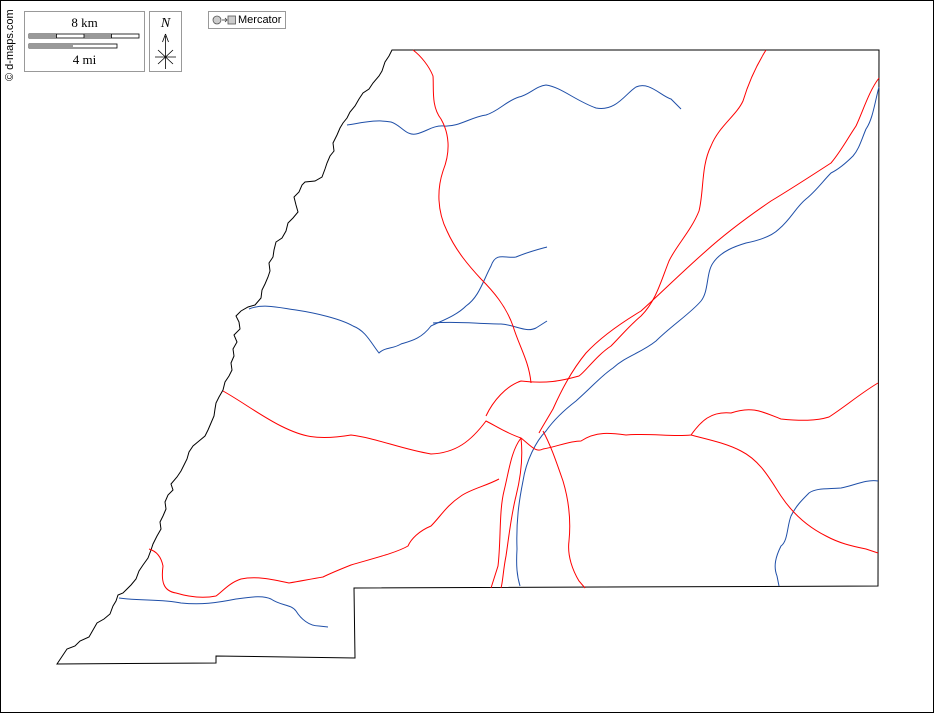  What do you see at coordinates (10, 45) in the screenshot?
I see `map-credit: © d-maps.com` at bounding box center [10, 45].